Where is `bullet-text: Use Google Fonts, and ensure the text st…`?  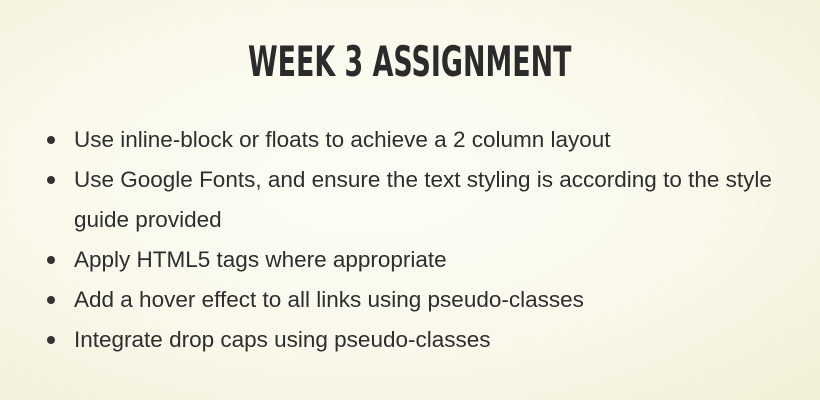 bullet-text: Use Google Fonts, and ensure the text st… is located at coordinates (423, 199).